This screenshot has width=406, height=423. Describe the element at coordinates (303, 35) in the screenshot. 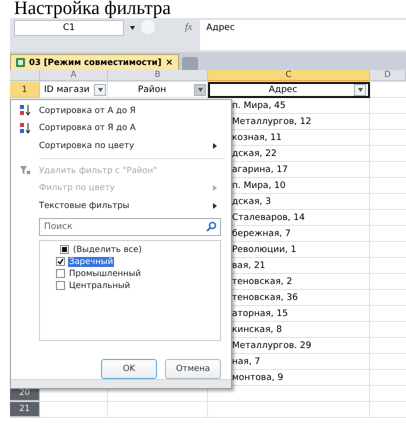

I see `formula-field: Адрес` at that location.